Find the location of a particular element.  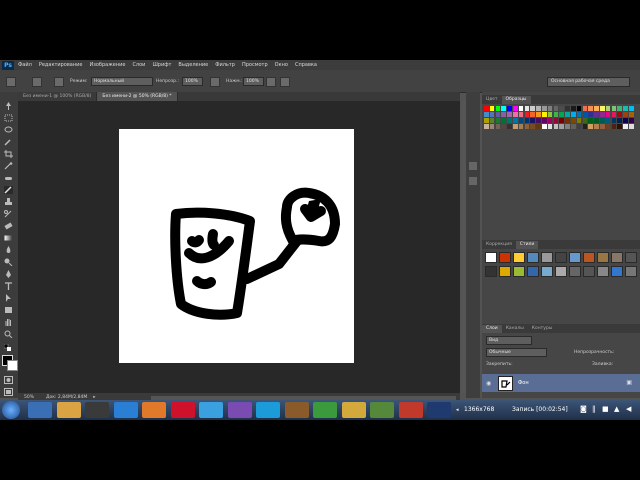

layer-name: Фон is located at coordinates (523, 383).